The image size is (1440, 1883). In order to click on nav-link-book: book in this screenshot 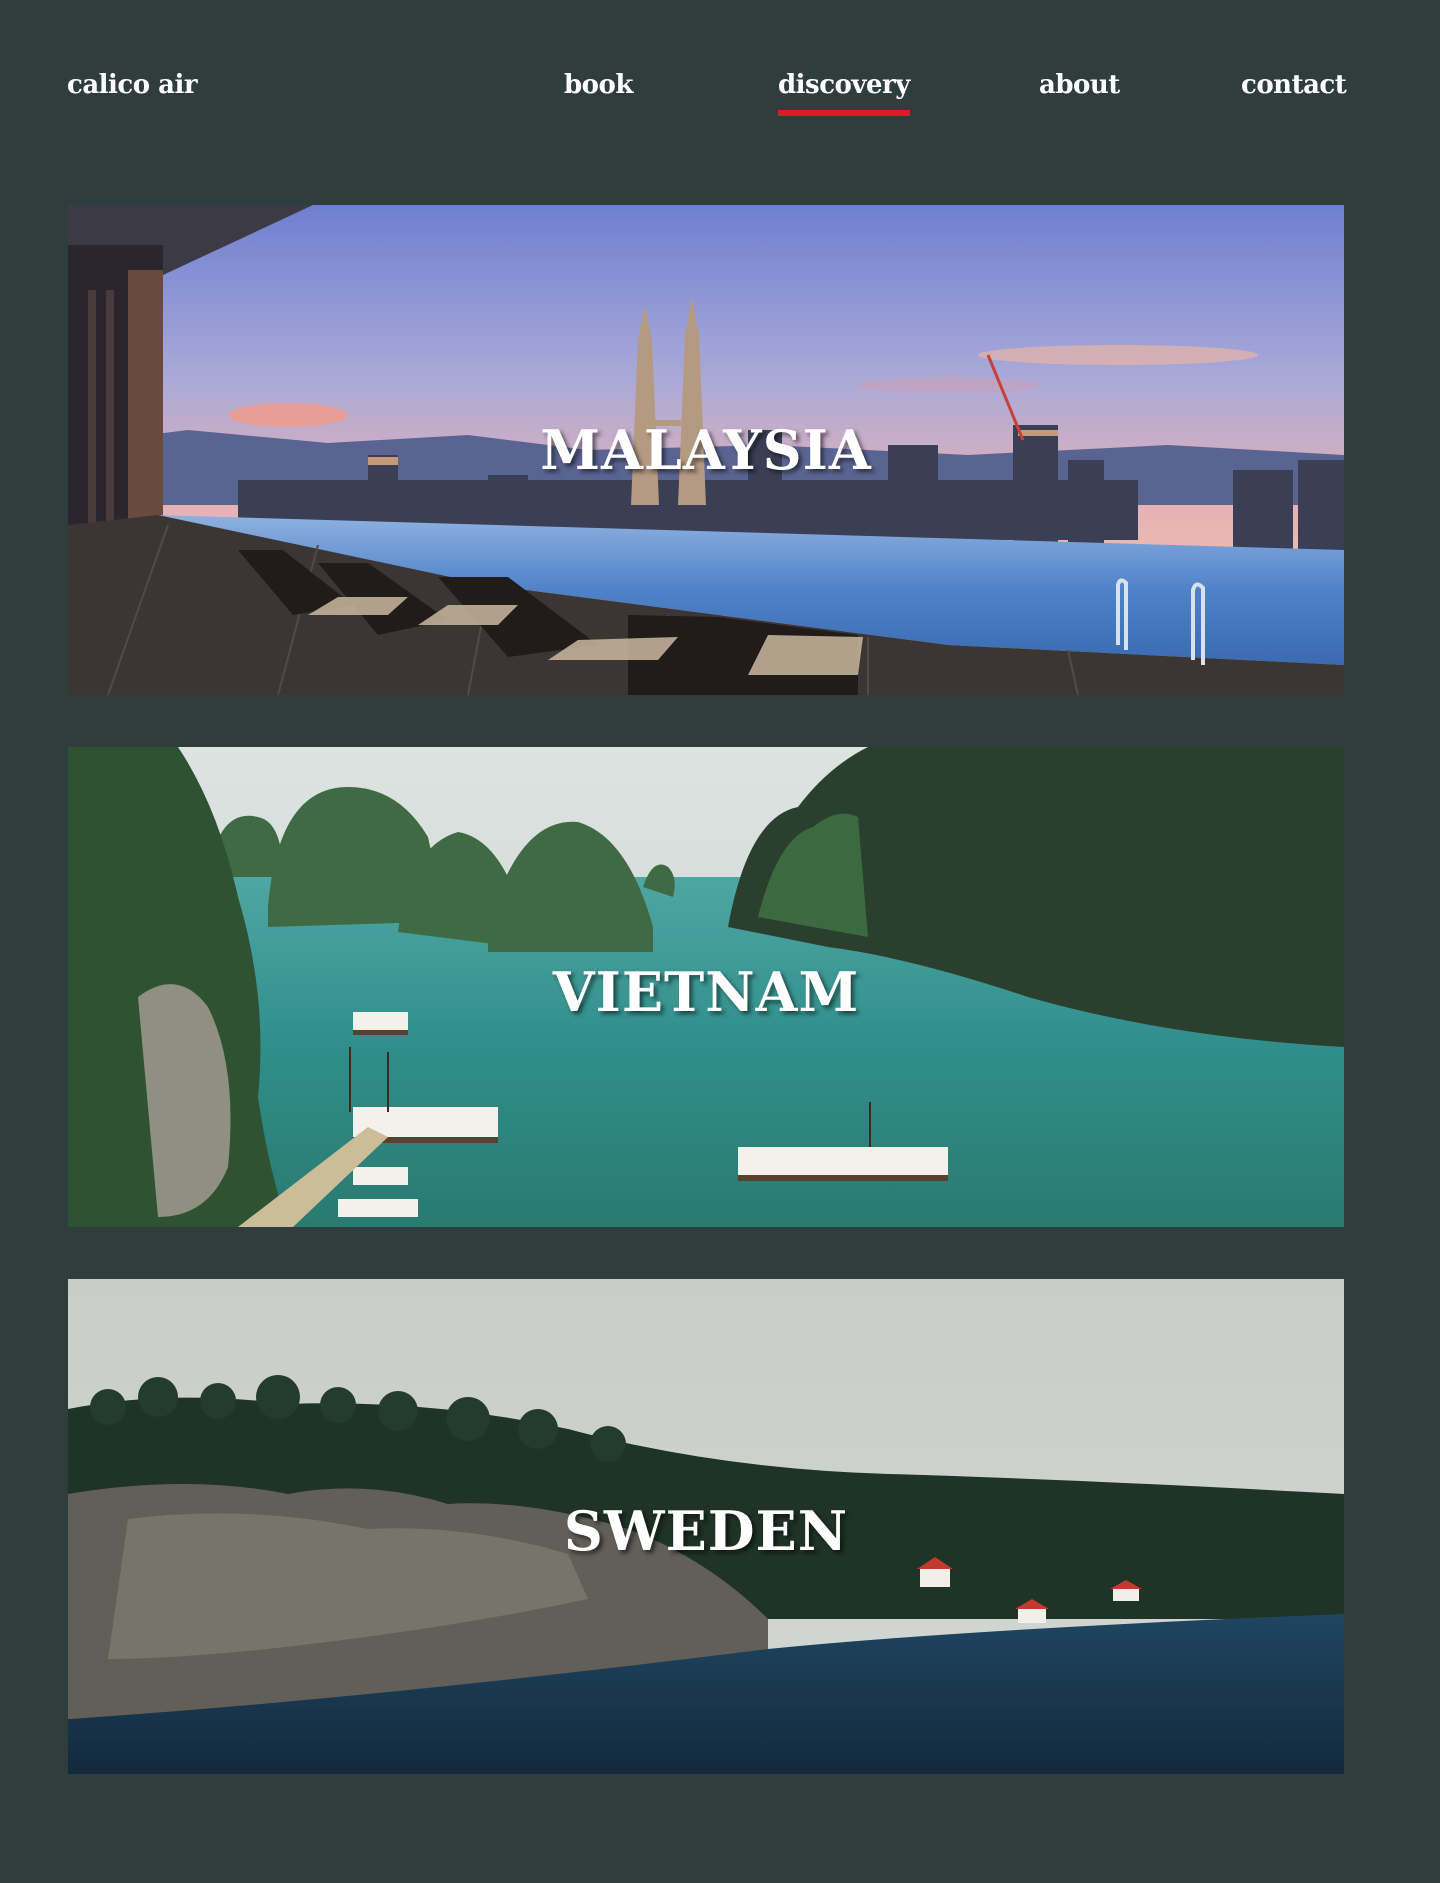, I will do `click(598, 90)`.